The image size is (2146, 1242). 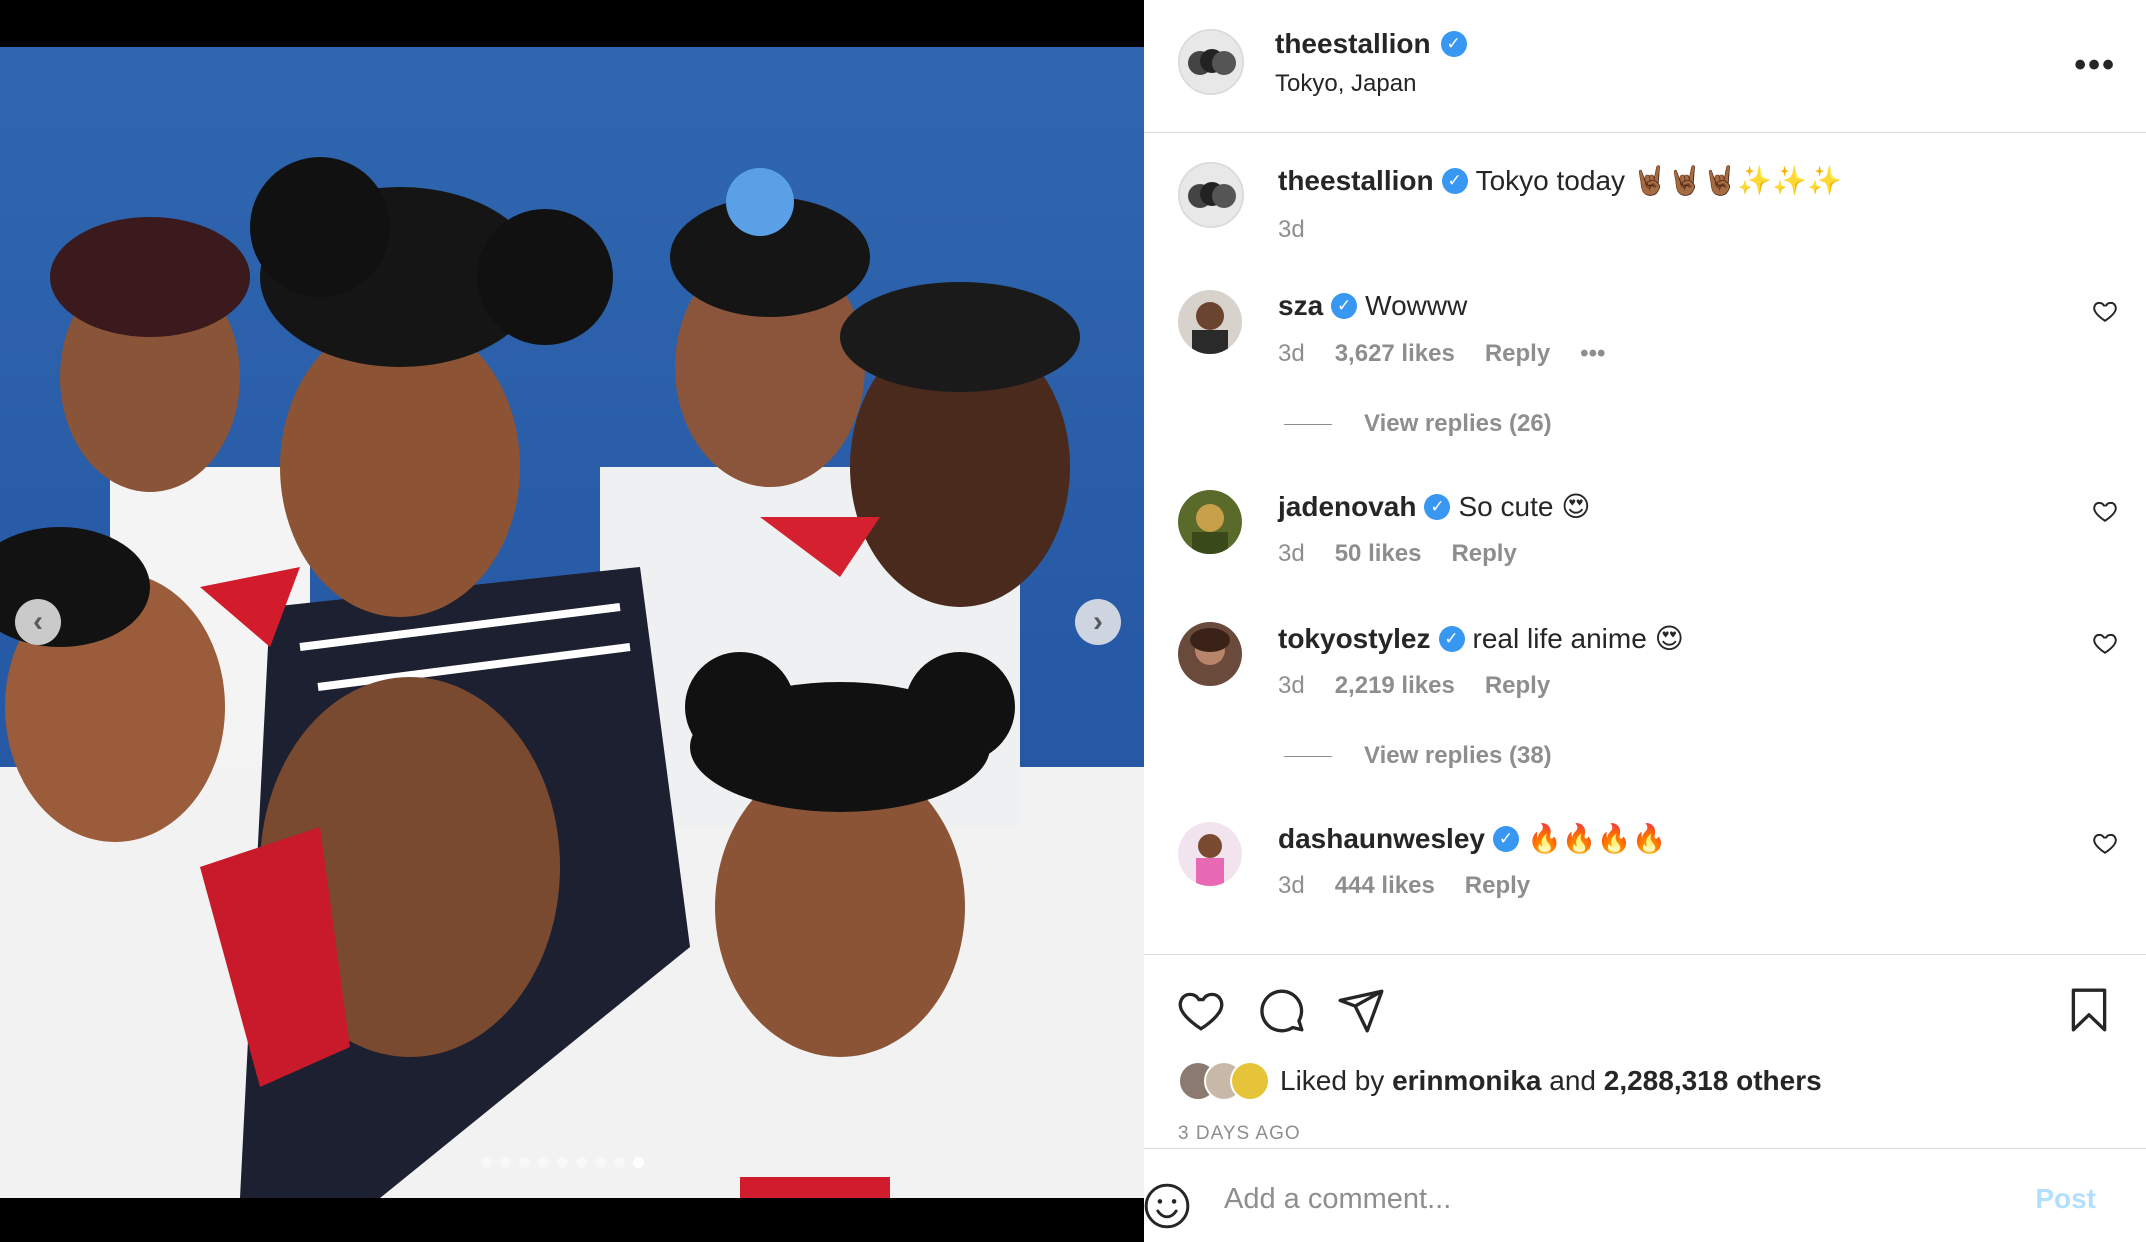 What do you see at coordinates (1578, 638) in the screenshot?
I see `comment-text: real life anime 😍` at bounding box center [1578, 638].